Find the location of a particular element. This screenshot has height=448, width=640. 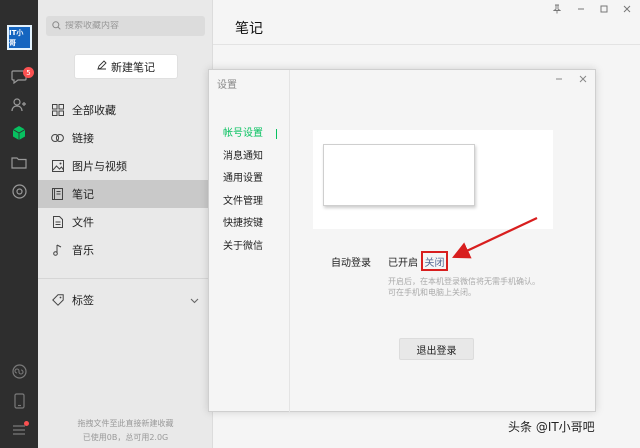

sidebar-item-tags: 标签 is located at coordinates (125, 300).